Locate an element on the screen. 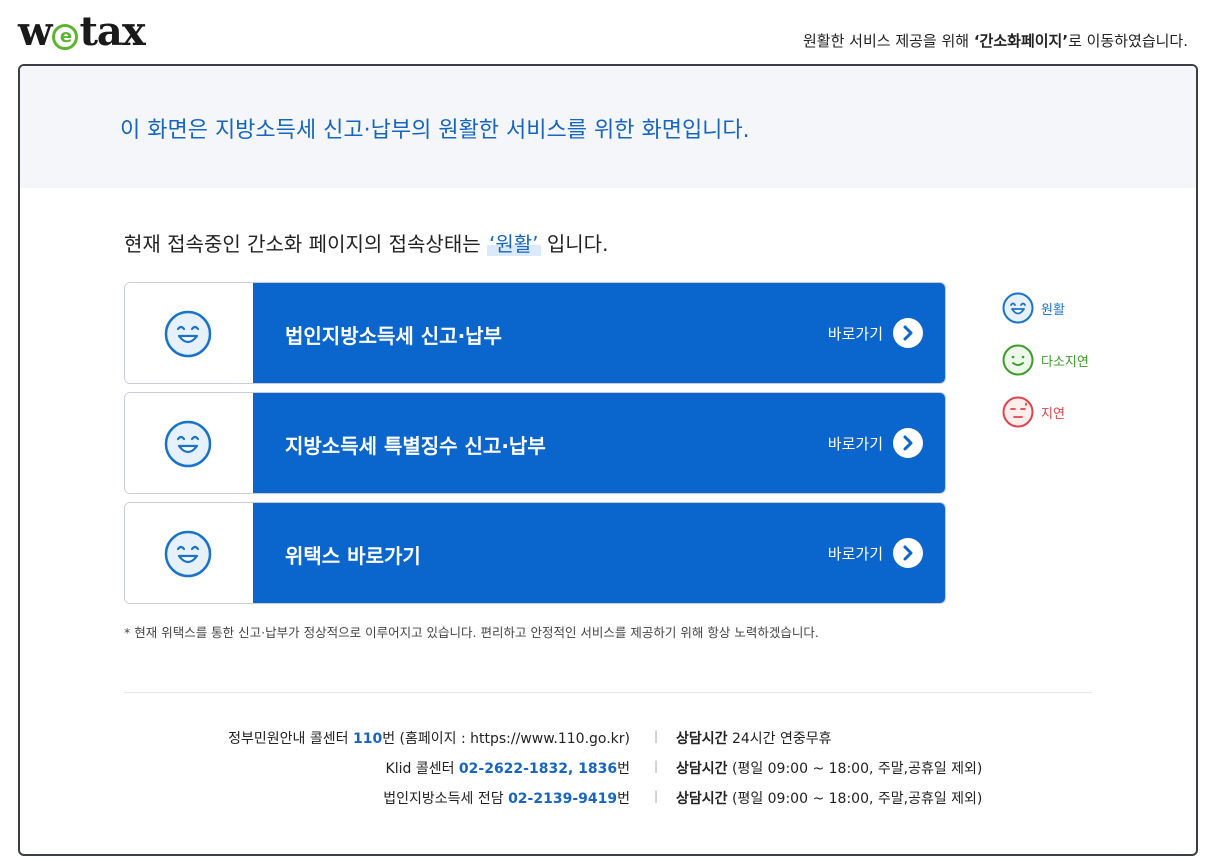 This screenshot has height=862, width=1210. header: w e tax 원활한 서비스 제공을 위해 ‘간소화페이지’로 이동하였습니다. is located at coordinates (605, 31).